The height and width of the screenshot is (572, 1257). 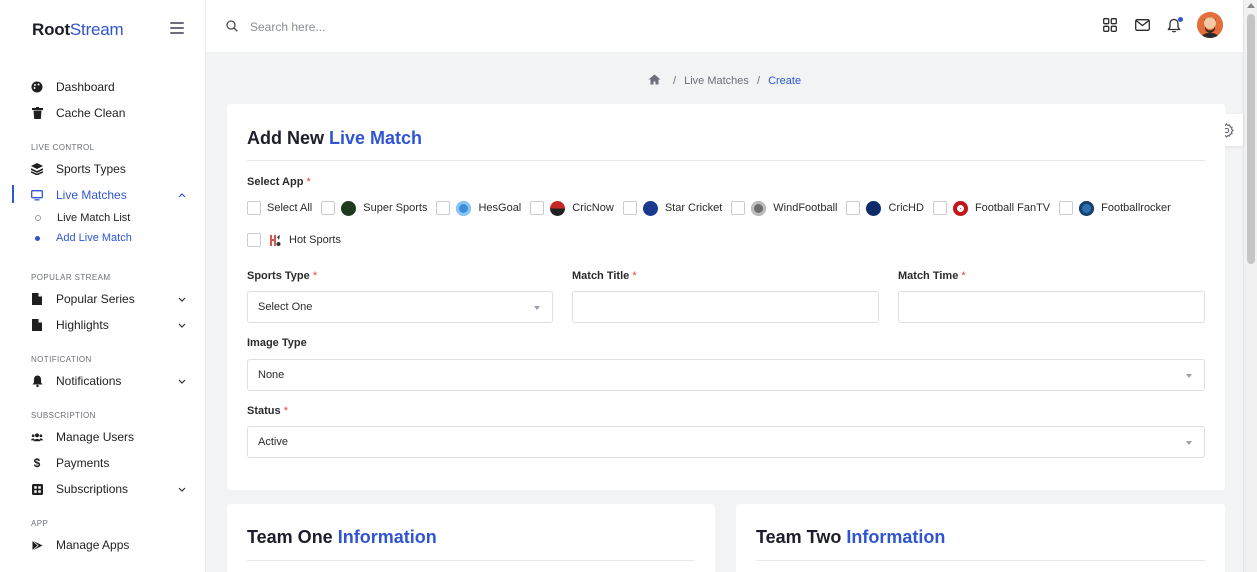 I want to click on sidebar-item-label: Dashboard, so click(x=85, y=87).